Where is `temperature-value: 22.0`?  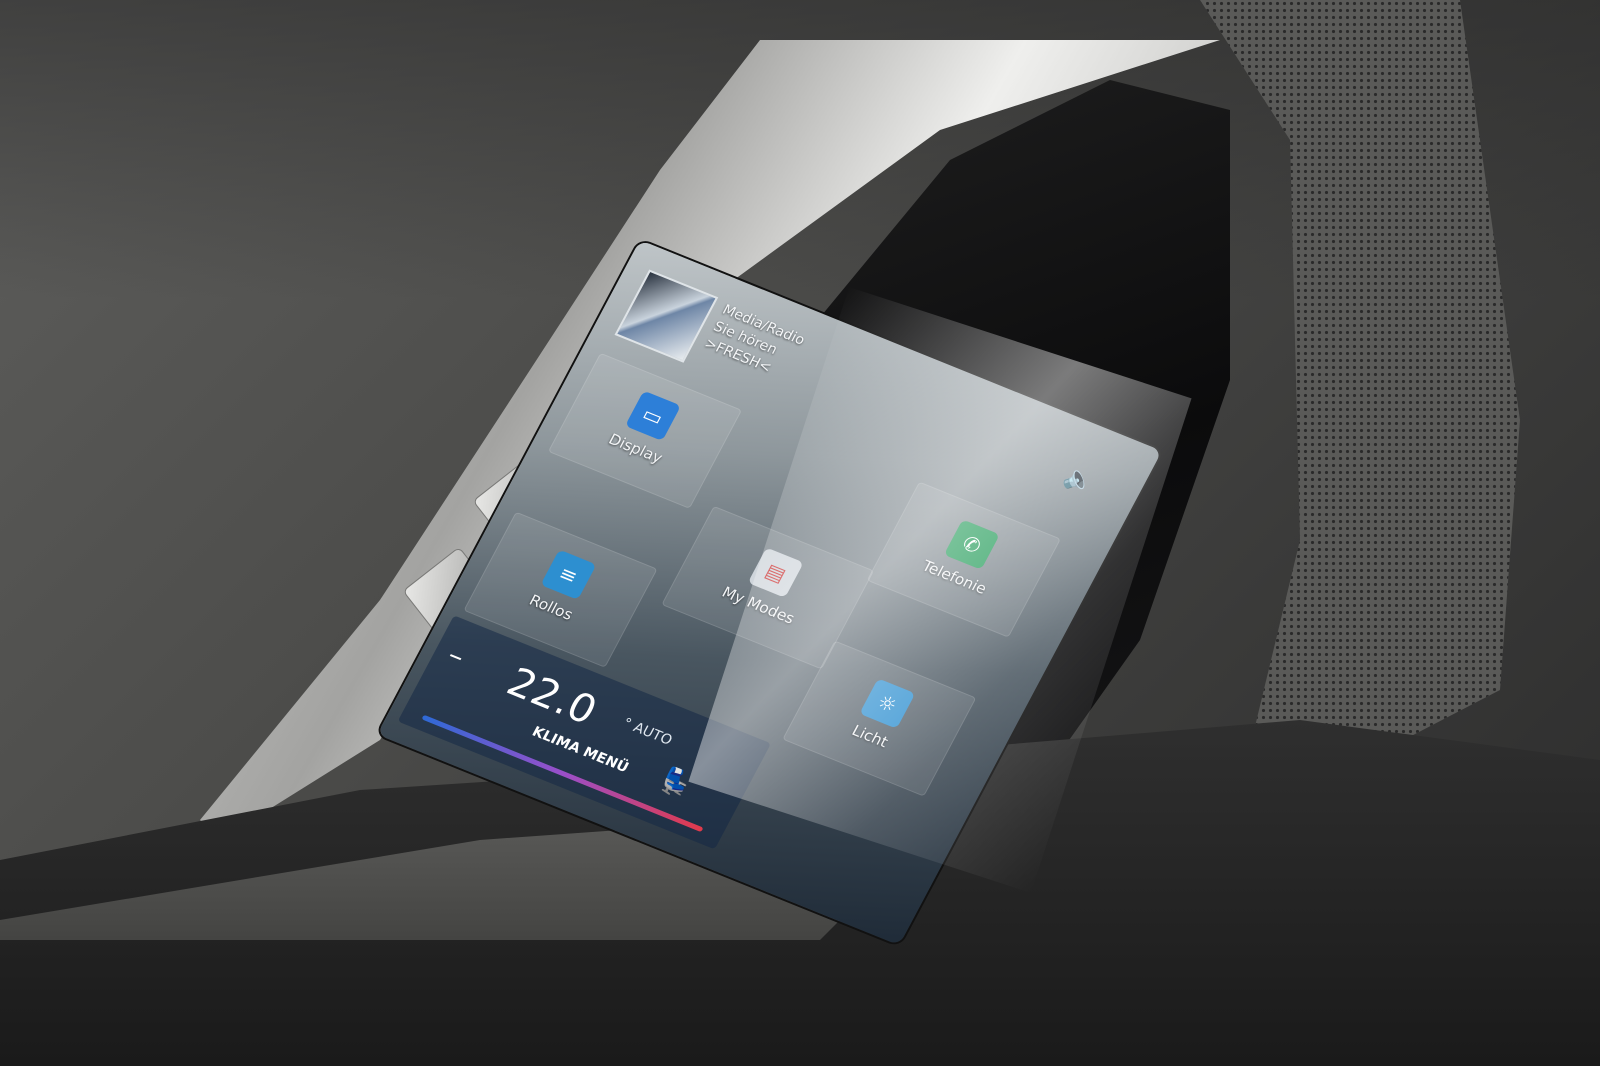
temperature-value: 22.0 is located at coordinates (552, 696).